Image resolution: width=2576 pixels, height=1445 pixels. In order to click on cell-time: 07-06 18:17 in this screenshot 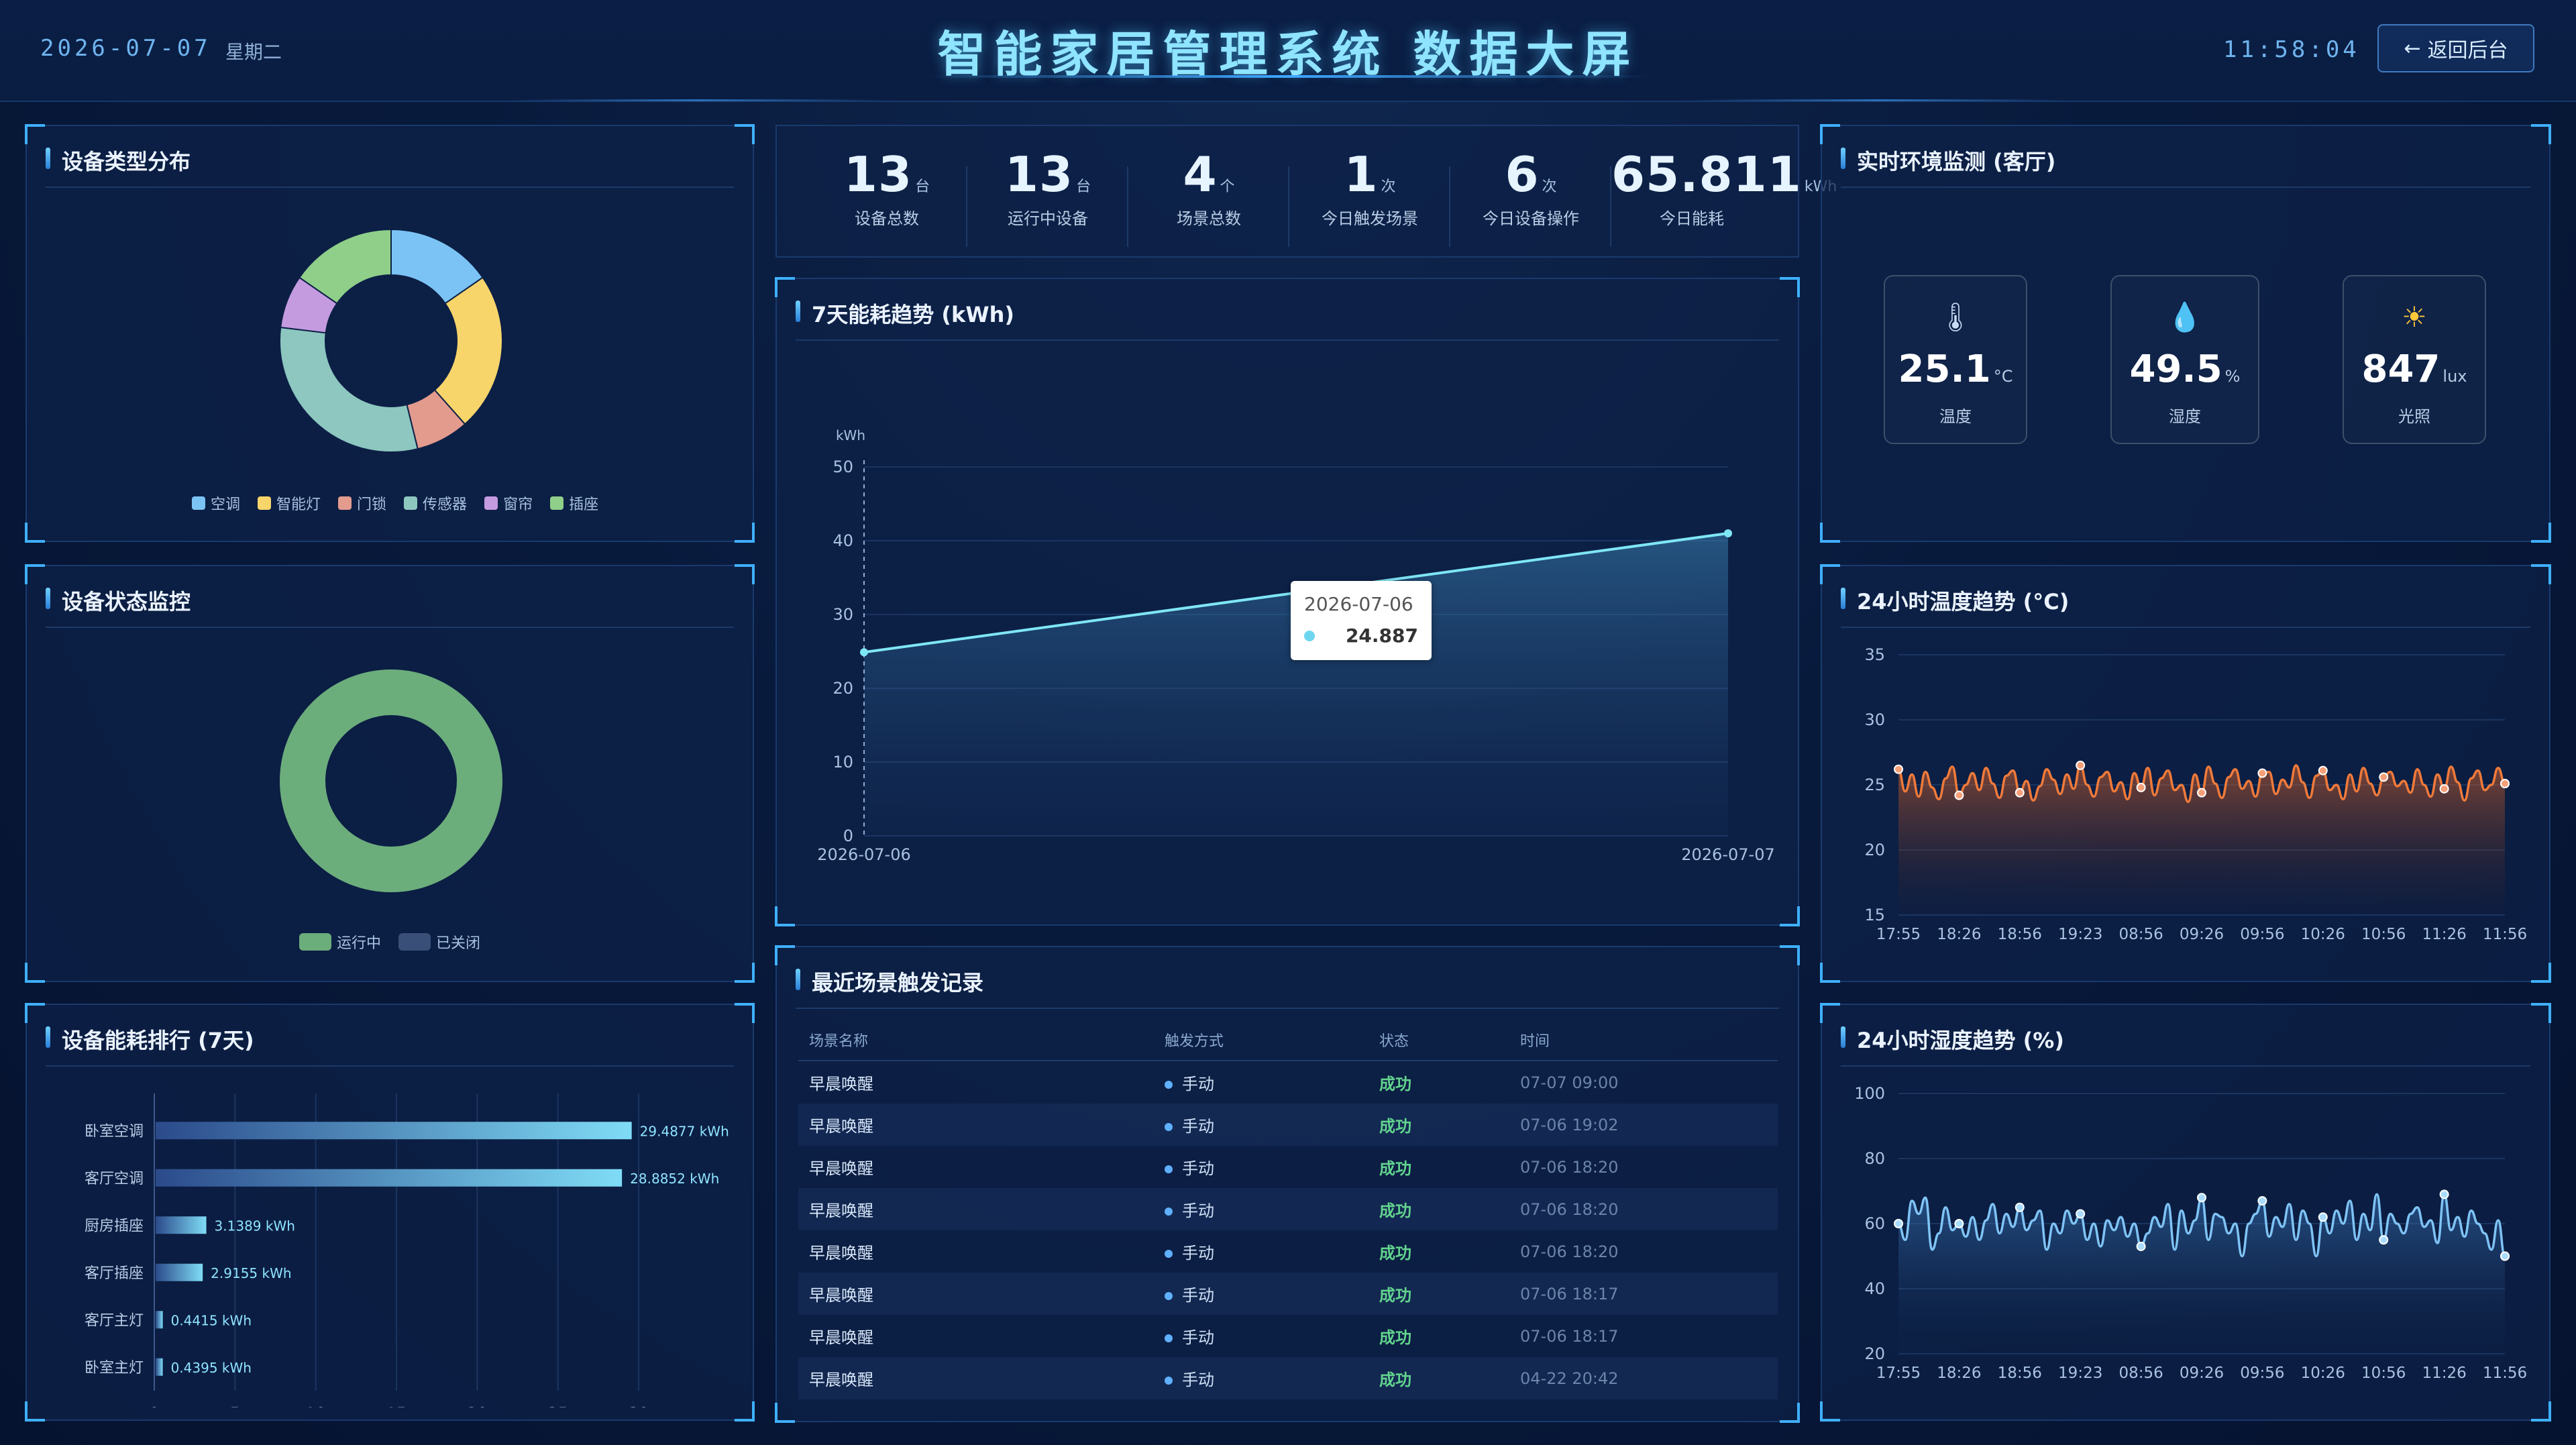, I will do `click(1569, 1336)`.